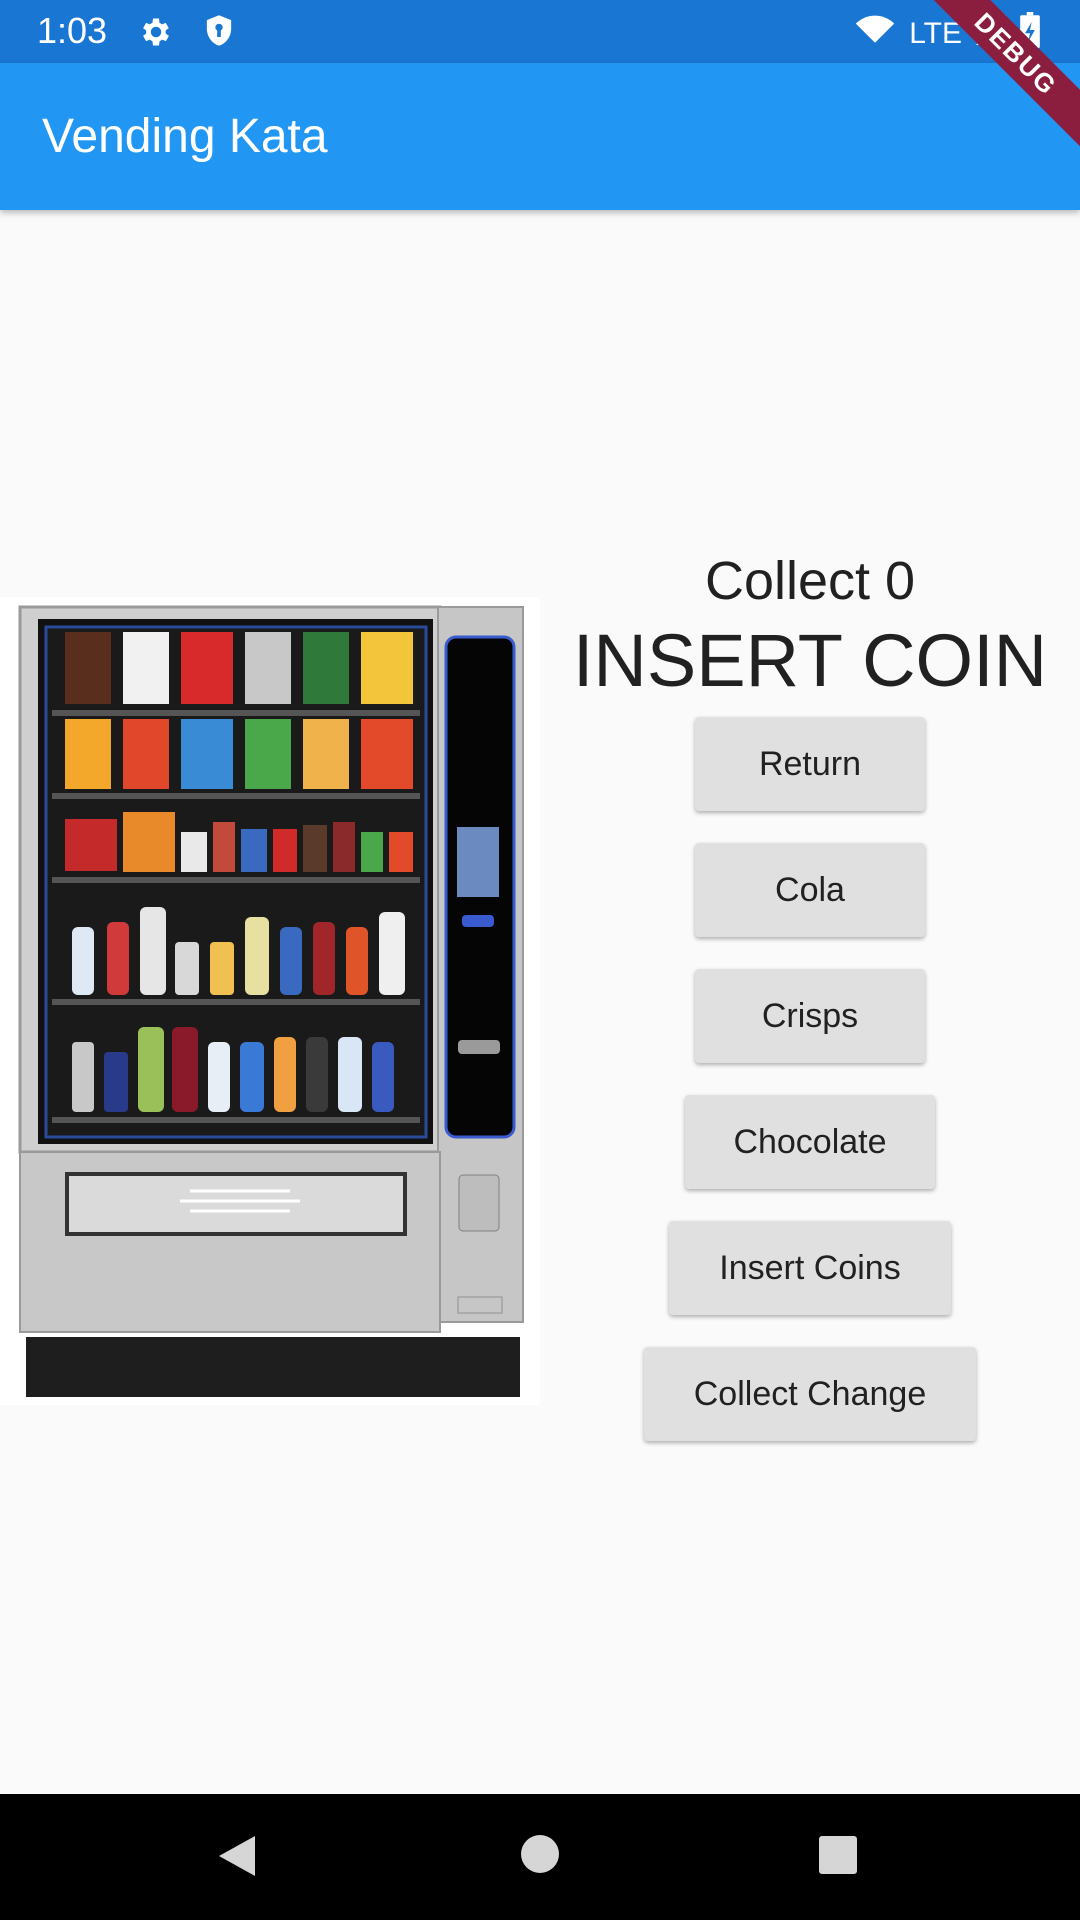 The height and width of the screenshot is (1920, 1080). What do you see at coordinates (810, 764) in the screenshot?
I see `return-button: Return` at bounding box center [810, 764].